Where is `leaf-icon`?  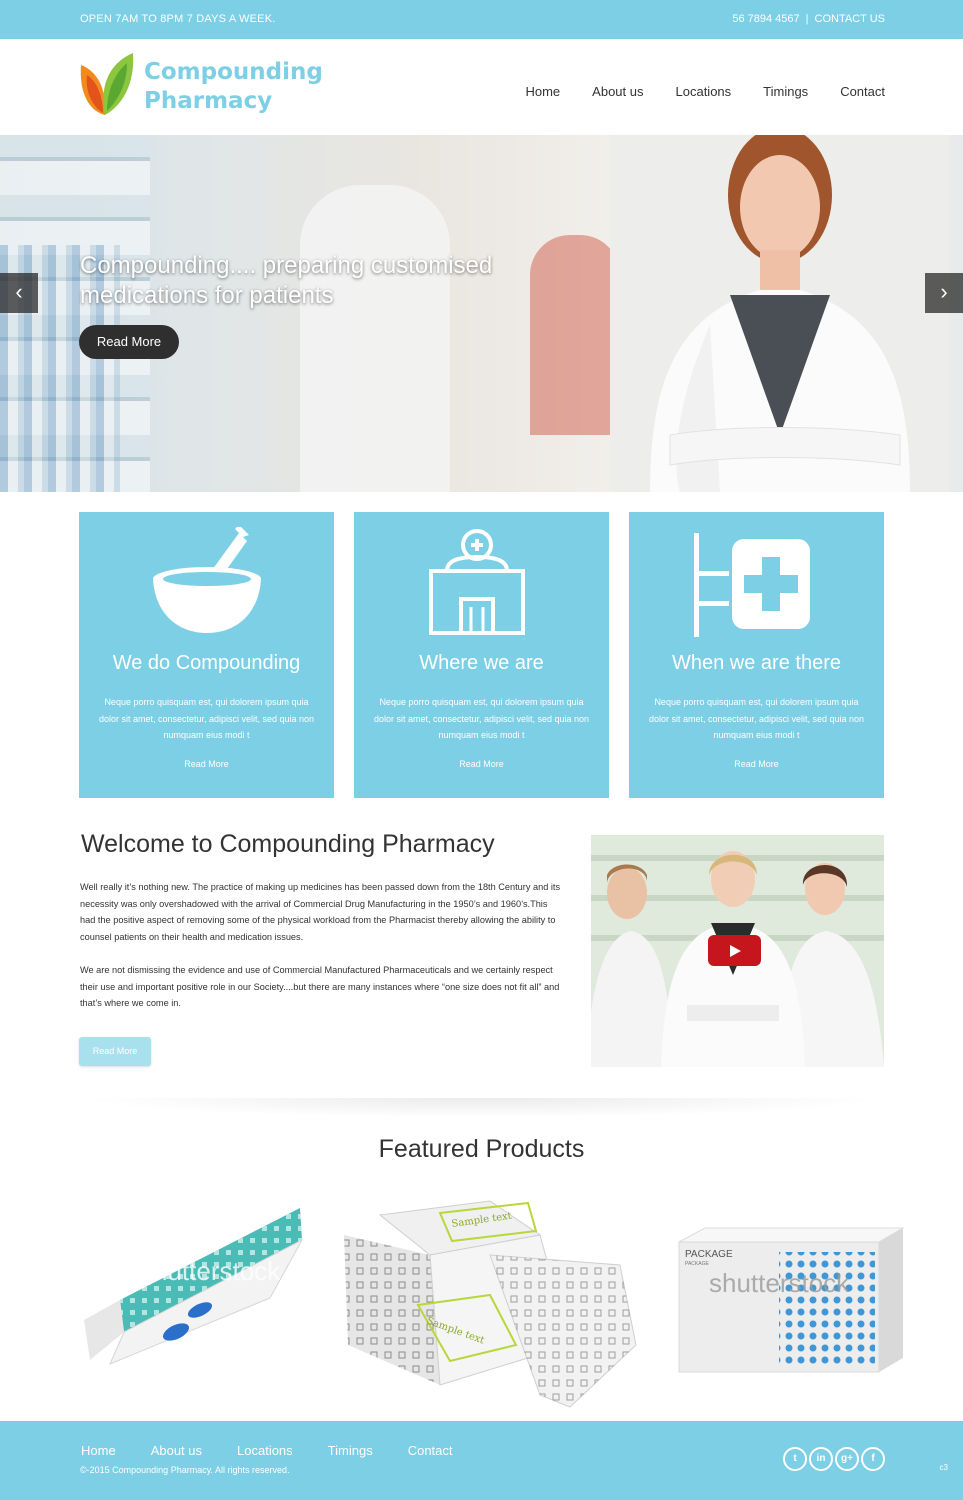
leaf-icon is located at coordinates (107, 84).